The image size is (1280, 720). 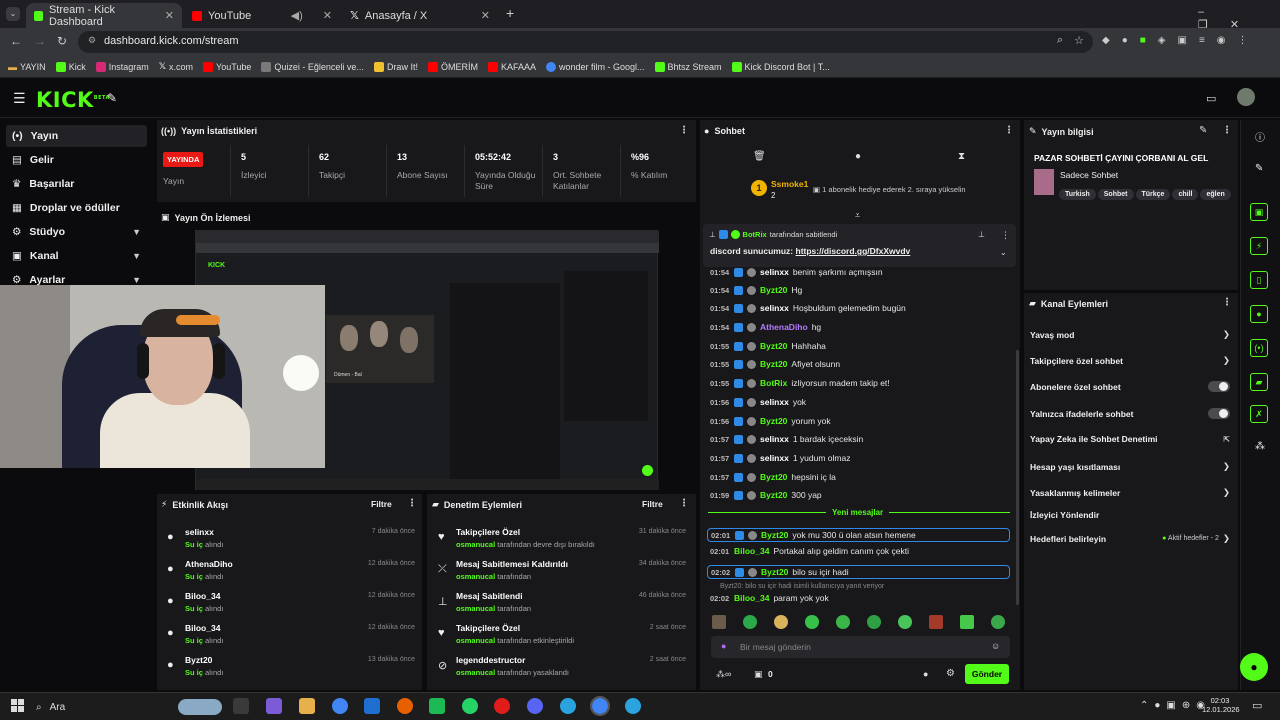 I want to click on send-button: Gönder, so click(x=987, y=674).